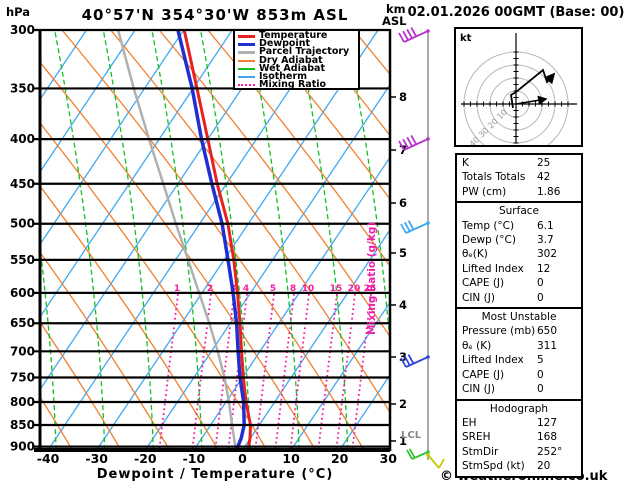  Describe the element at coordinates (519, 192) in the screenshot. I see `stat-row: PW (cm) 1.86` at that location.